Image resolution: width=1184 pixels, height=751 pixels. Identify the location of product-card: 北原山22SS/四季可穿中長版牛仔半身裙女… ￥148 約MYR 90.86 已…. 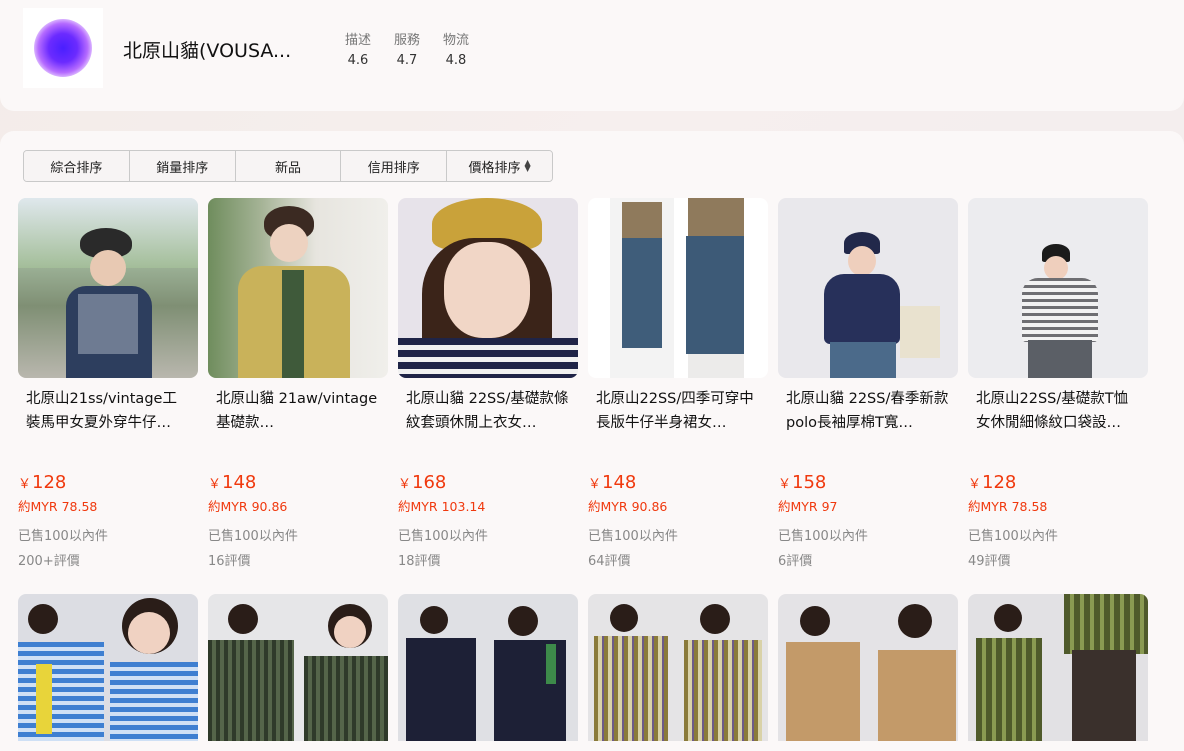
(678, 384).